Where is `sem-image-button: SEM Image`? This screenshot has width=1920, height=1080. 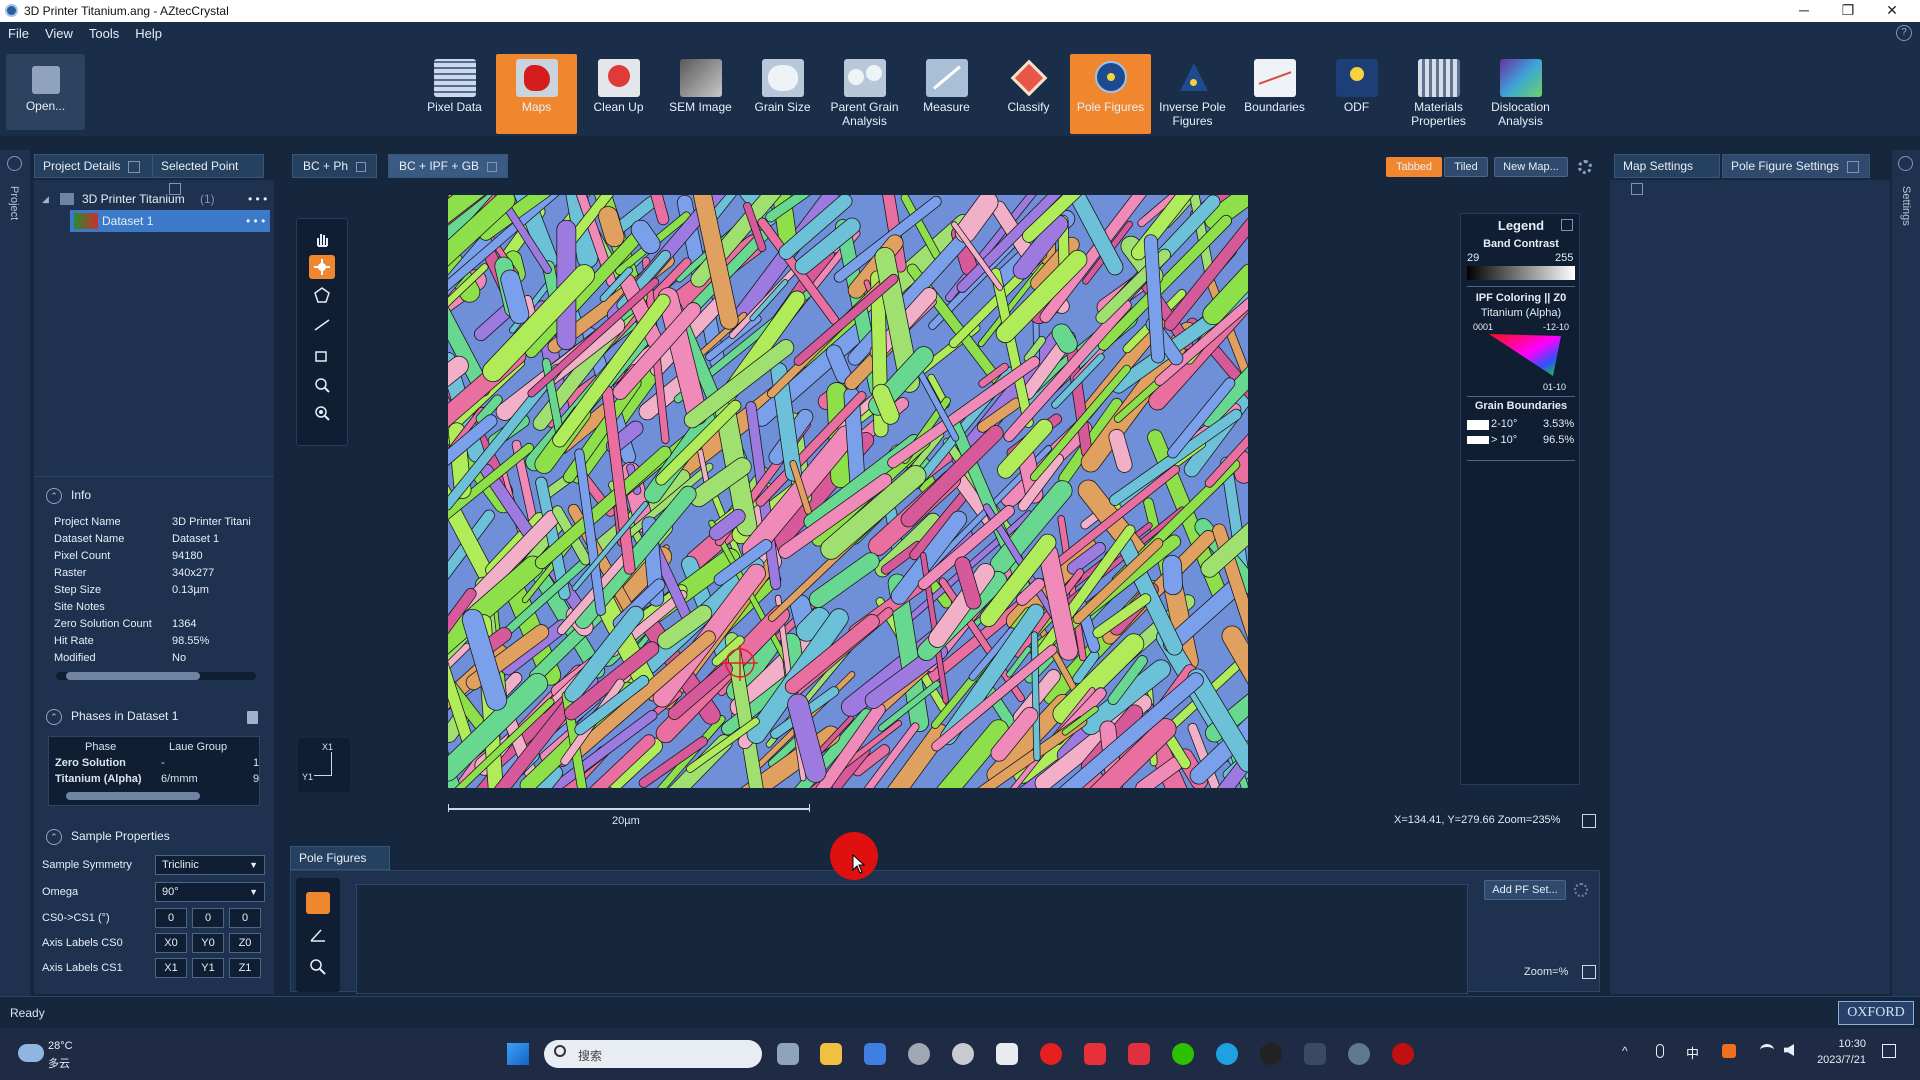
sem-image-button: SEM Image is located at coordinates (700, 94).